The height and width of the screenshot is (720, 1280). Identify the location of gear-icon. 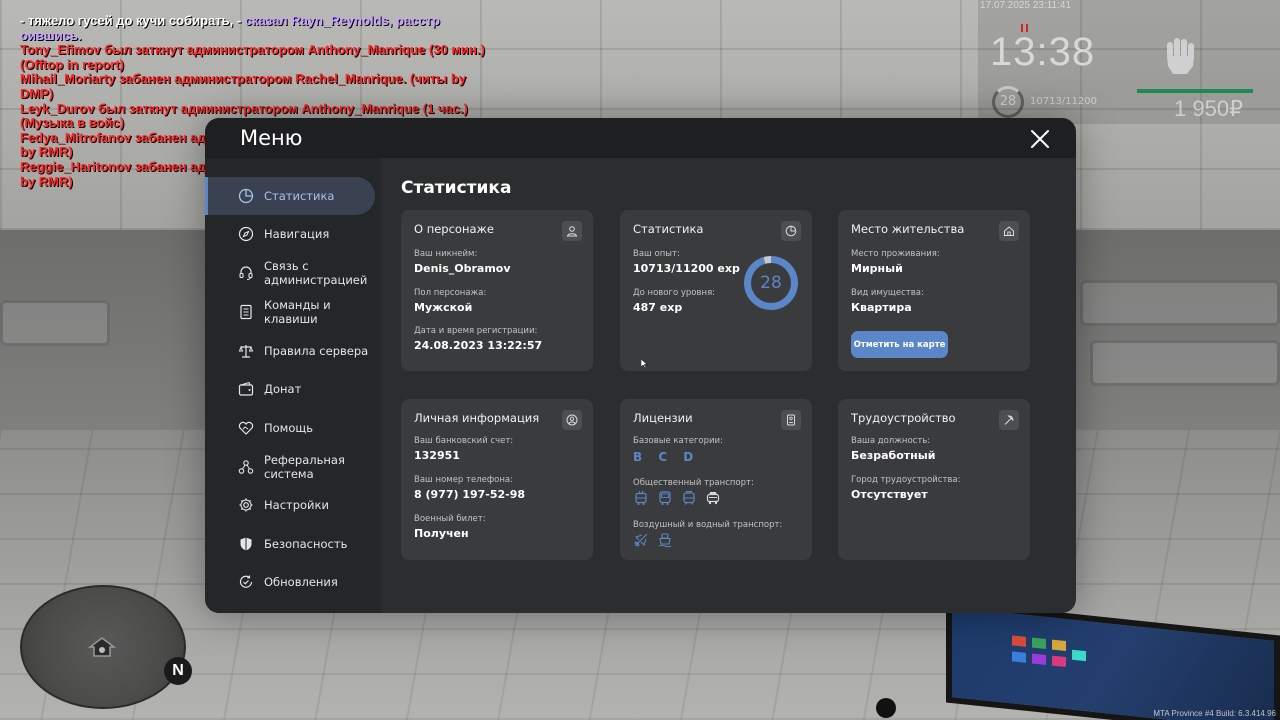
(246, 505).